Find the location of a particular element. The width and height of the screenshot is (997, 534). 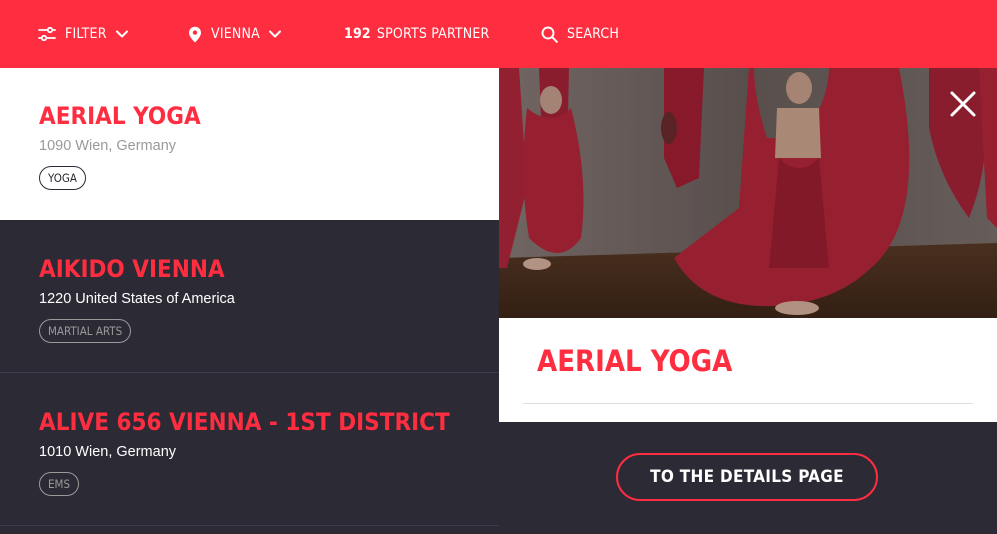

category-tag: EMS is located at coordinates (59, 484).